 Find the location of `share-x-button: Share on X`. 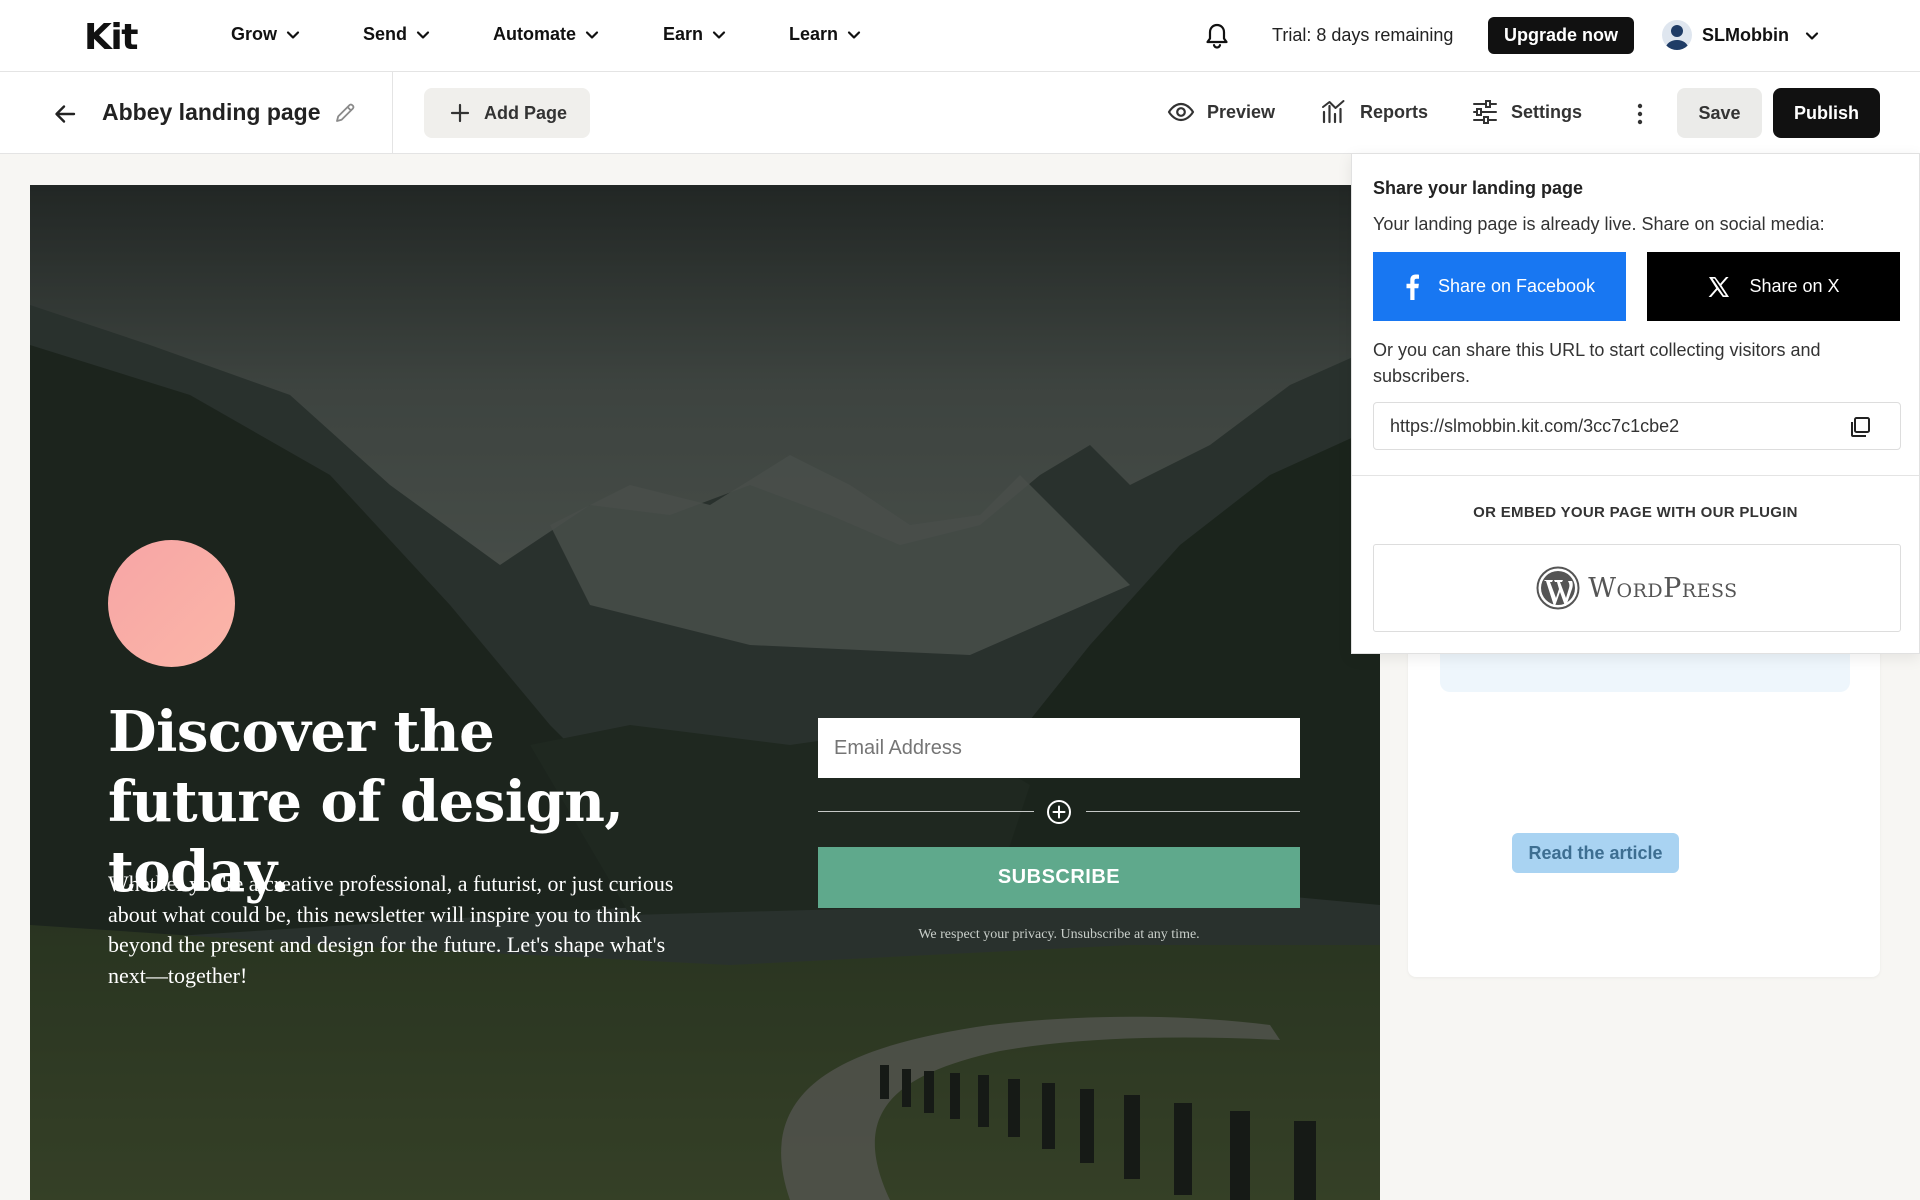

share-x-button: Share on X is located at coordinates (1773, 286).